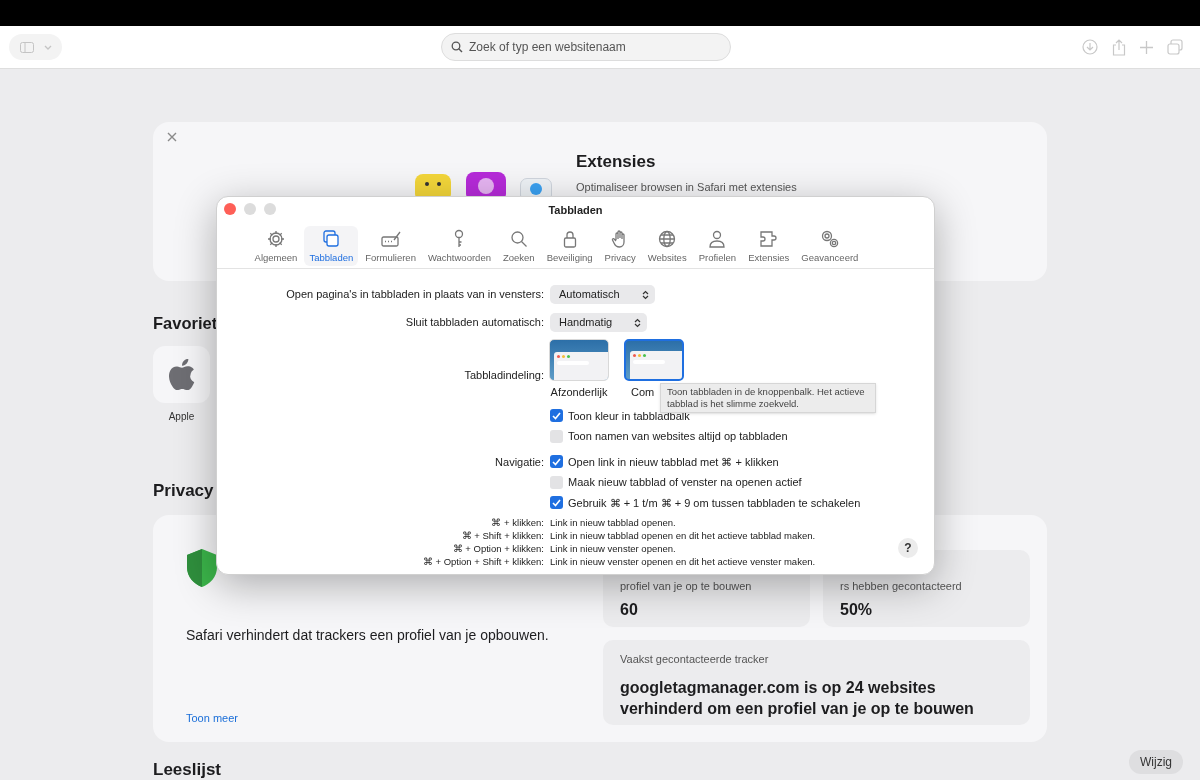 This screenshot has height=780, width=1200. What do you see at coordinates (547, 47) in the screenshot?
I see `search-placeholder: Zoek of typ een websitenaam` at bounding box center [547, 47].